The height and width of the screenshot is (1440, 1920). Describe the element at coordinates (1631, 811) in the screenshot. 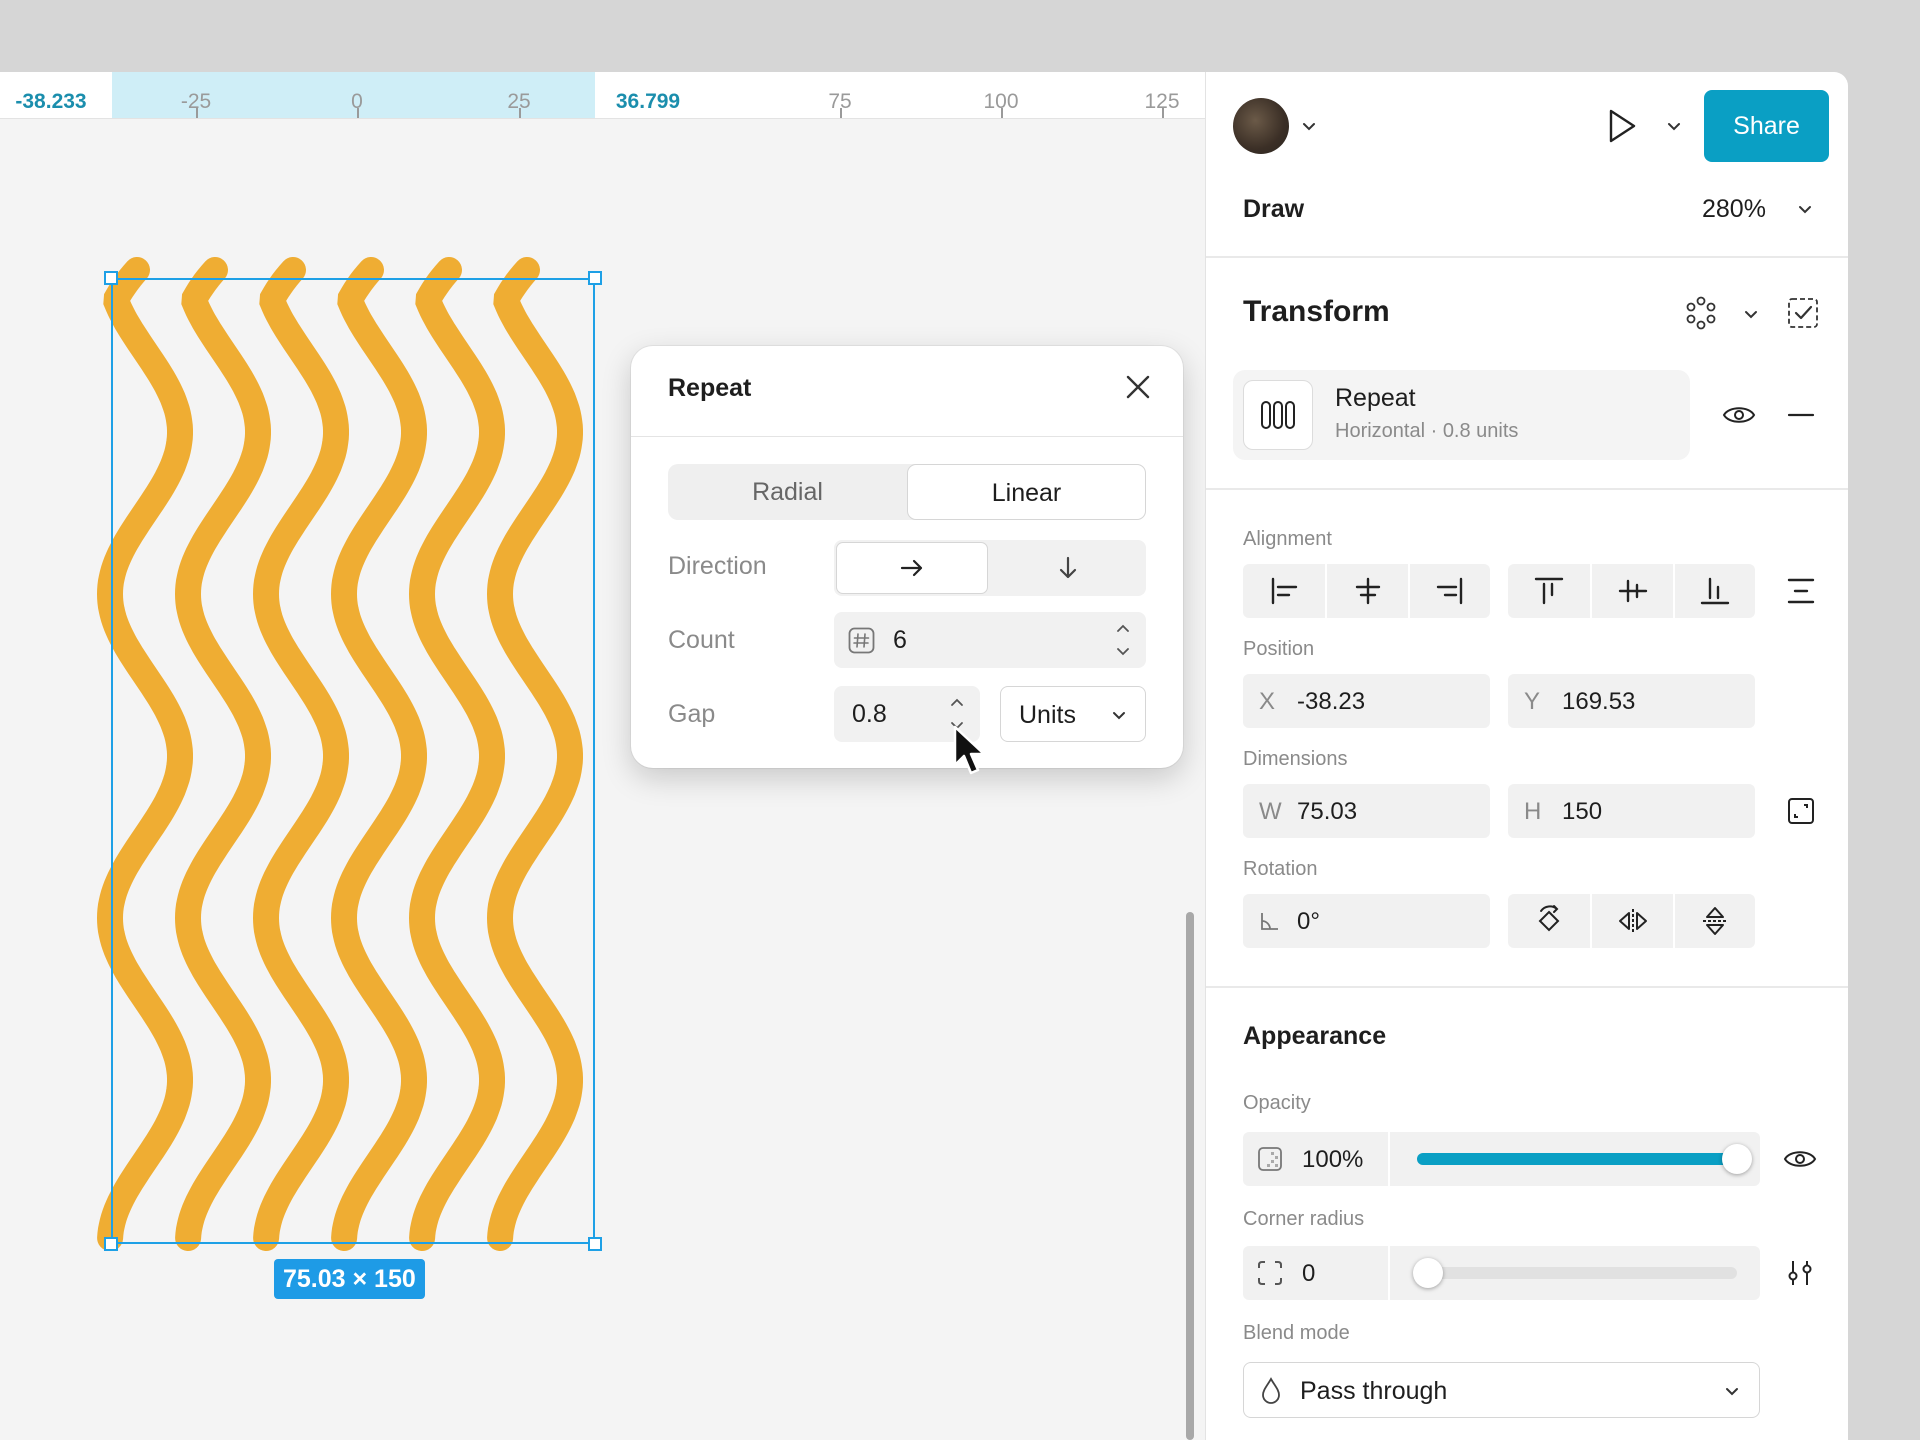

I see `height-input: H 150` at that location.